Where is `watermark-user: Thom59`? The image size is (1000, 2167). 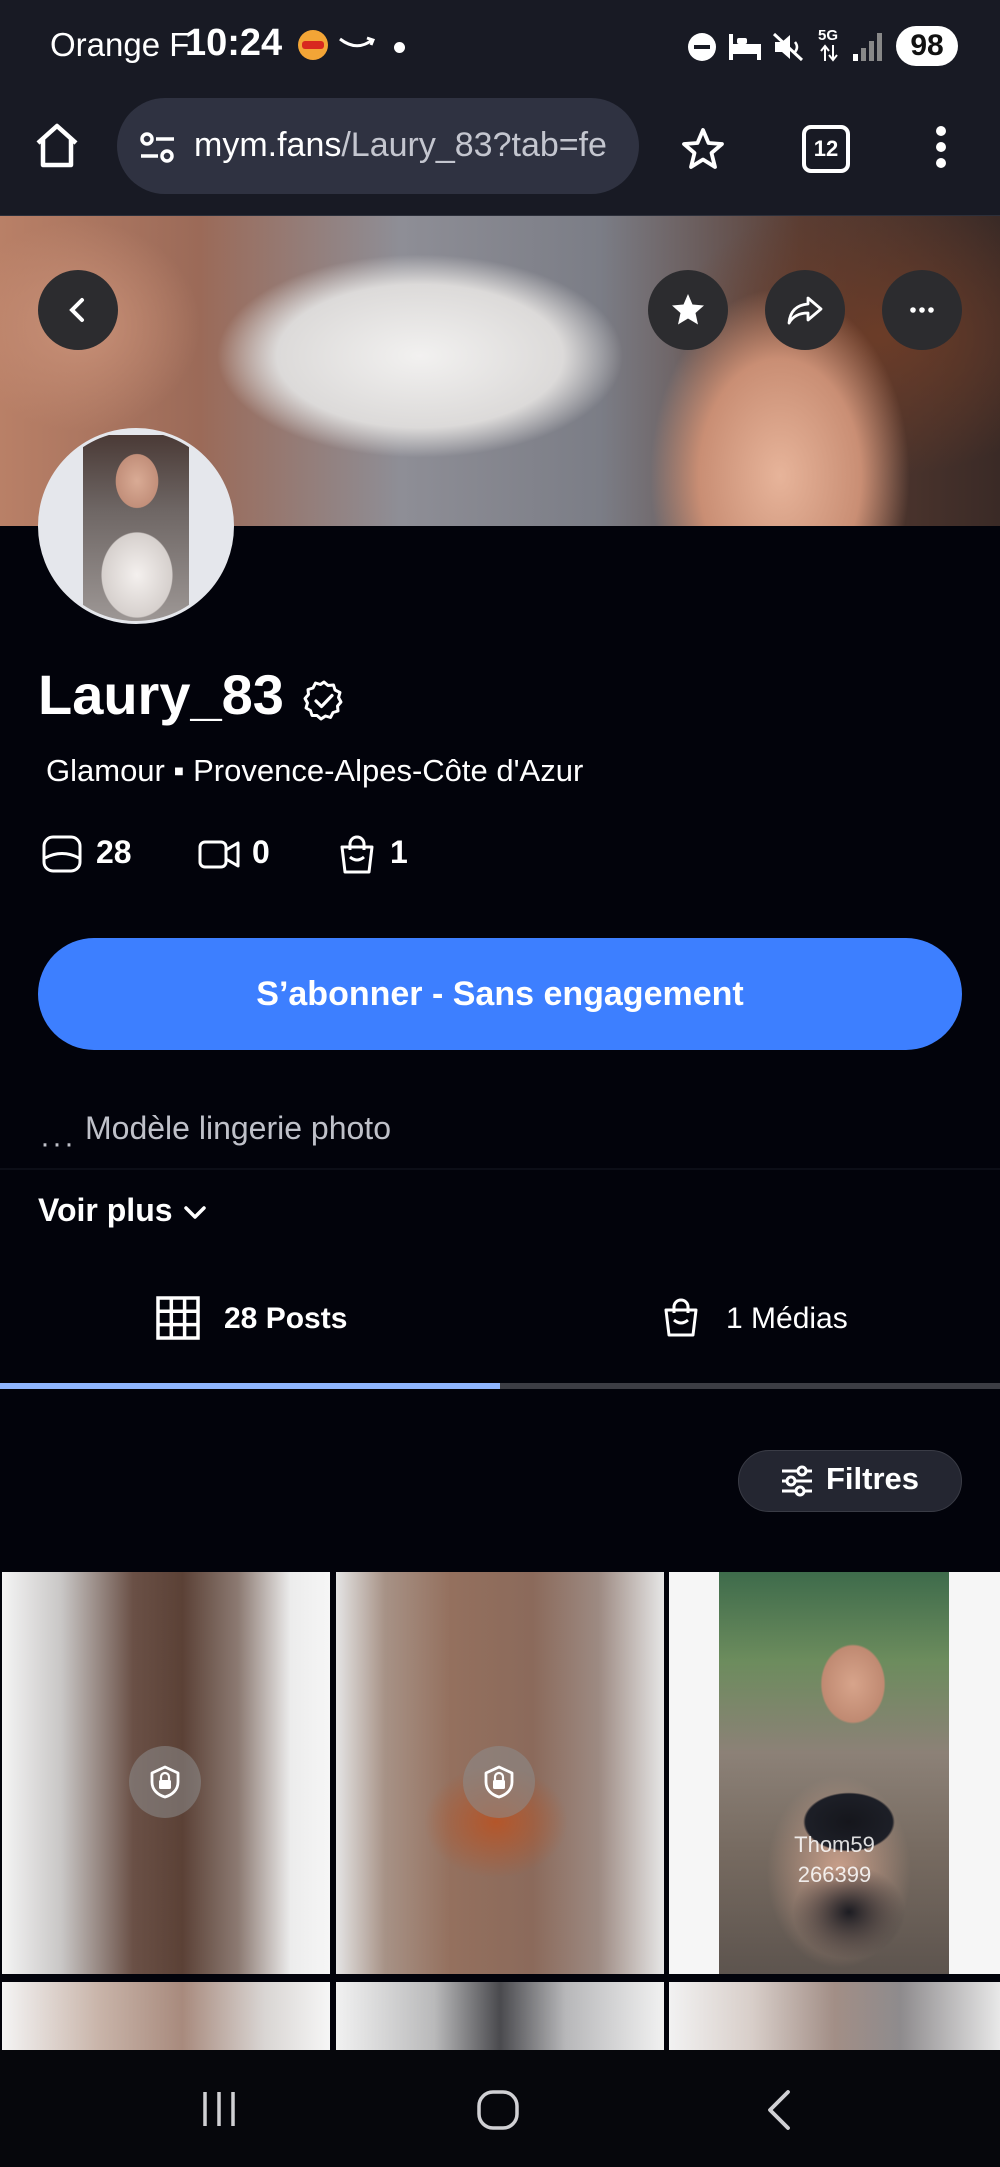
watermark-user: Thom59 is located at coordinates (834, 1844).